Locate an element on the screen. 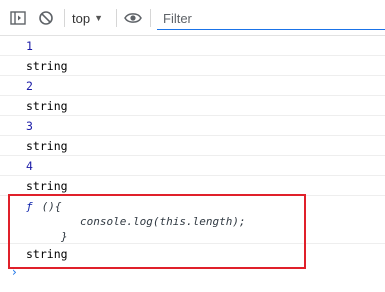 The image size is (385, 292). filter-box is located at coordinates (271, 19).